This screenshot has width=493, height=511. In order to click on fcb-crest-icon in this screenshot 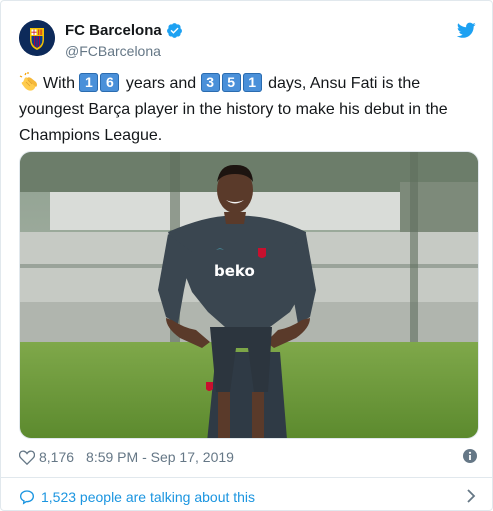, I will do `click(37, 38)`.